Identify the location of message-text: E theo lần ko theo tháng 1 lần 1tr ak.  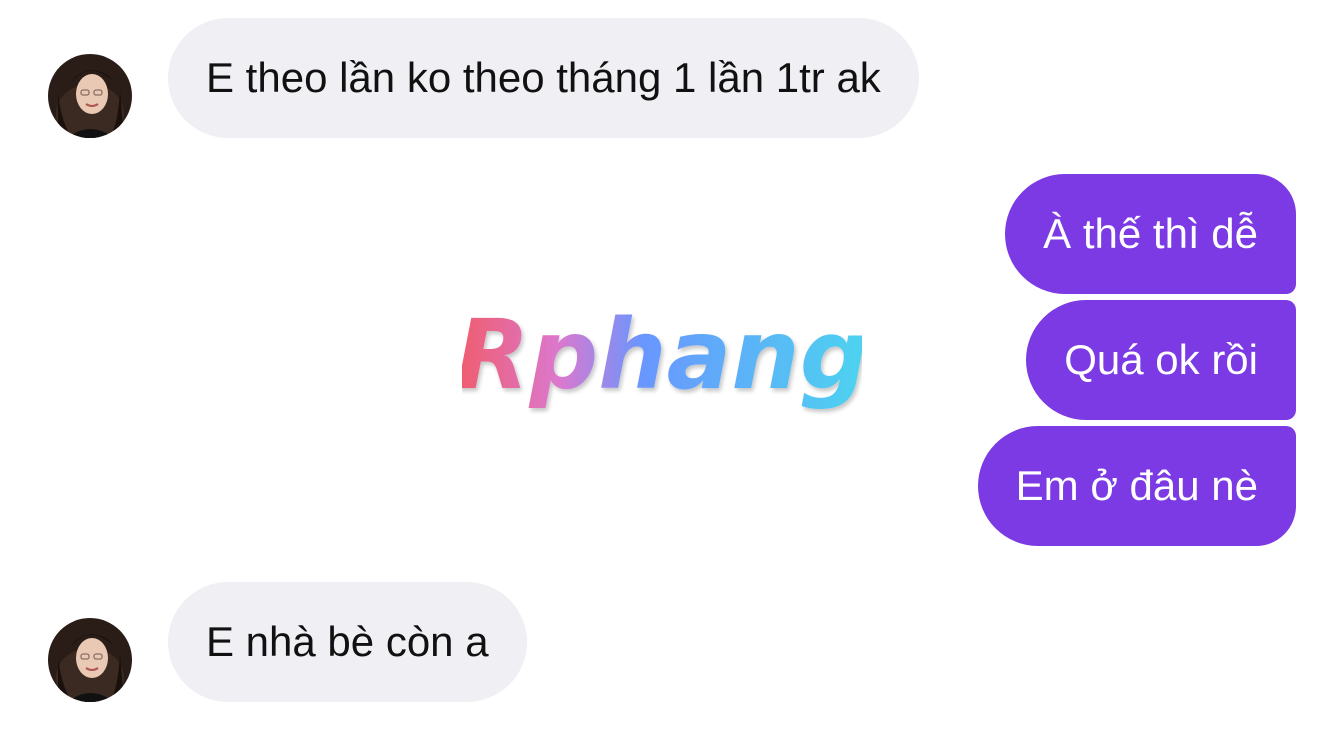
(543, 77).